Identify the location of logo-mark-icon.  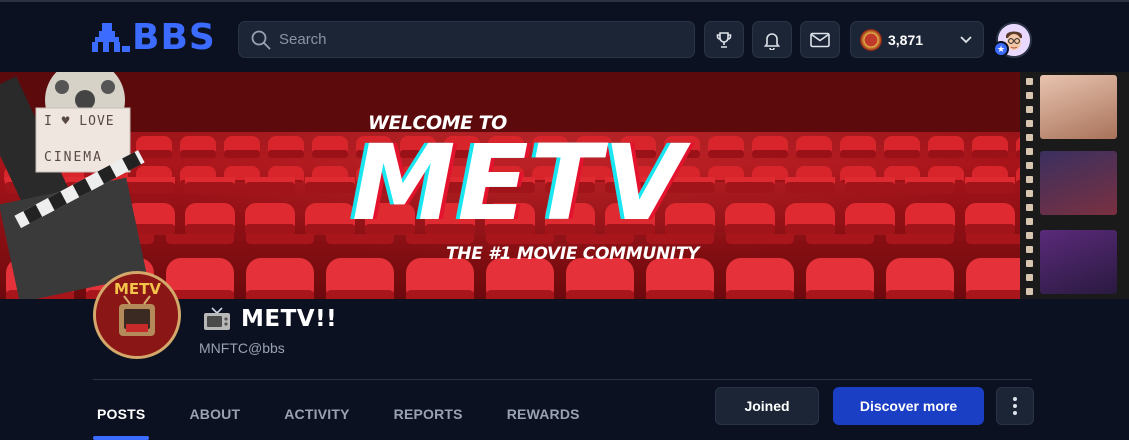
(111, 37).